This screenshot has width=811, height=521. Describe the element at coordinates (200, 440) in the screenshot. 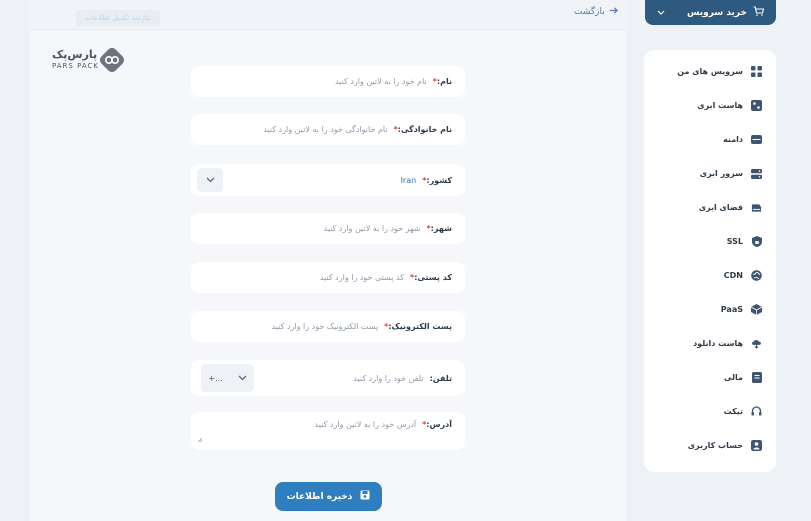

I see `resize-handle-icon` at that location.